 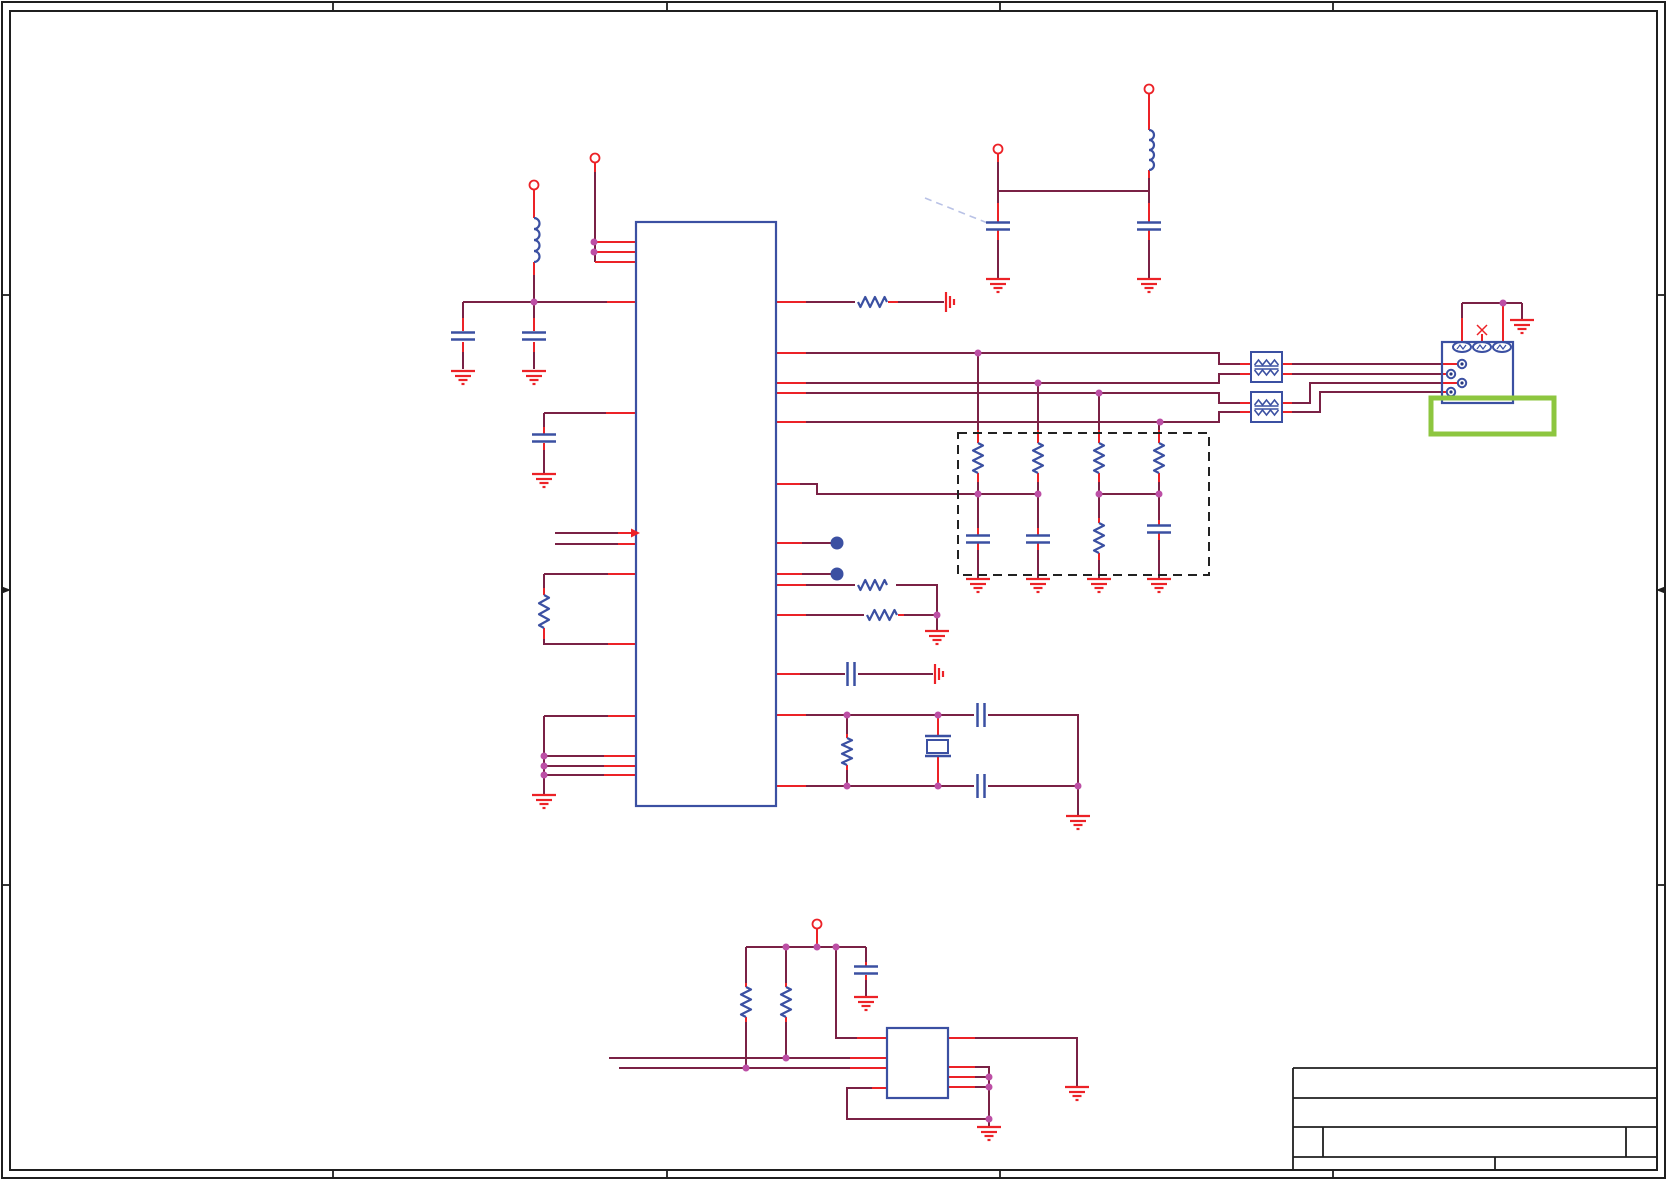 What do you see at coordinates (917, 1063) in the screenshot?
I see `aux-ic-body` at bounding box center [917, 1063].